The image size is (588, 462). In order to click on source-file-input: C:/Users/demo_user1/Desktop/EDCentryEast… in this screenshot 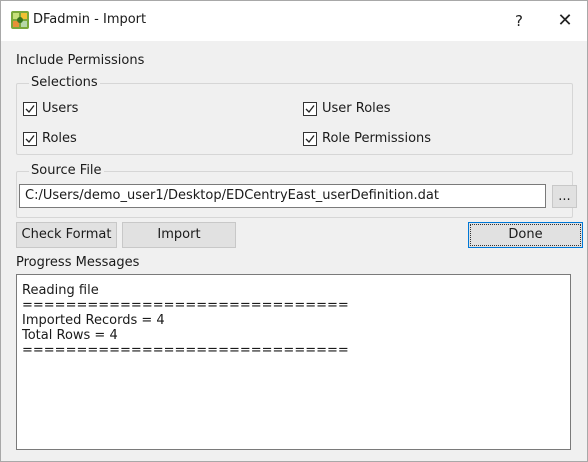, I will do `click(282, 196)`.